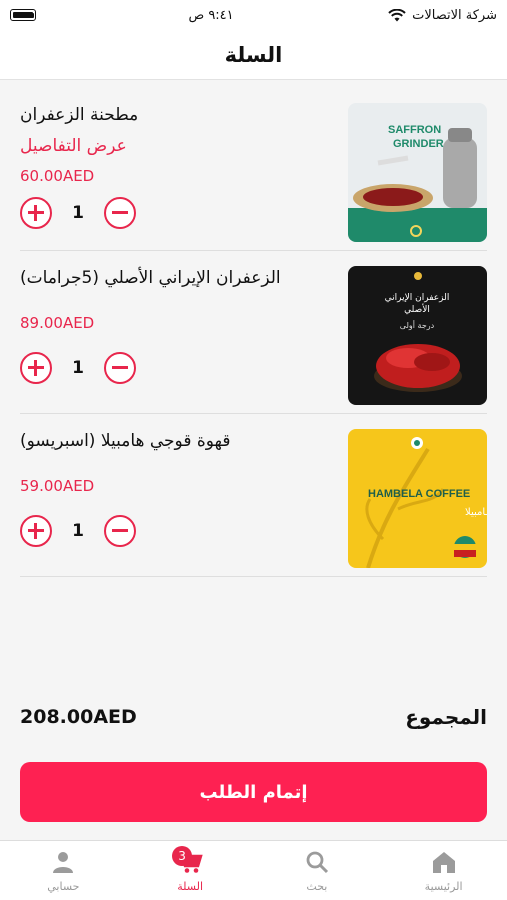 The width and height of the screenshot is (507, 900). I want to click on tab-label: بحث, so click(317, 886).